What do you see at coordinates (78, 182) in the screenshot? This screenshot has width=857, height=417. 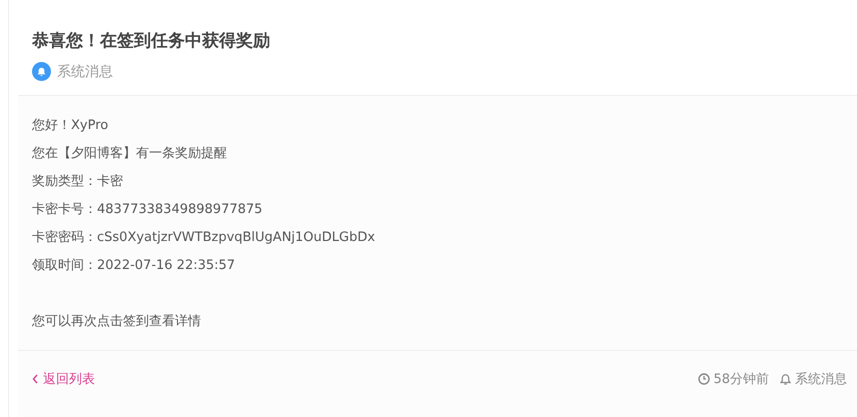 I see `message-line: 奖励类型：卡密` at bounding box center [78, 182].